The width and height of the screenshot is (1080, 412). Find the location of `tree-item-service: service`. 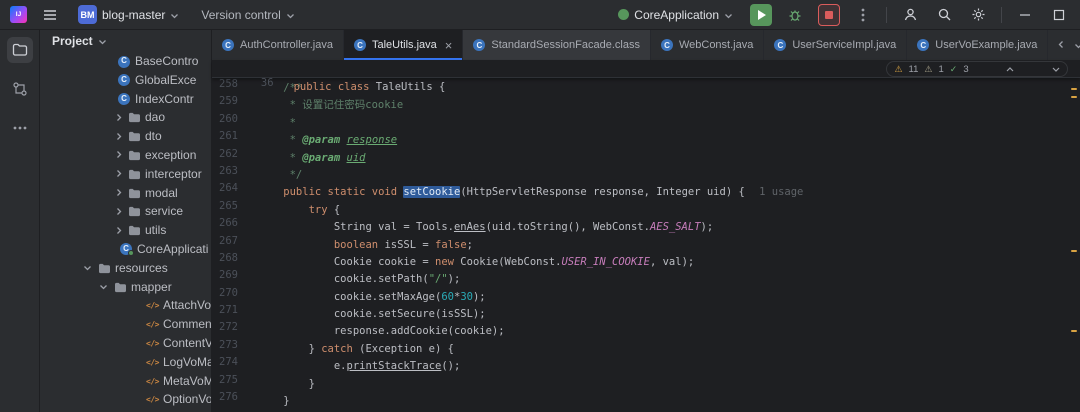

tree-item-service: service is located at coordinates (125, 211).